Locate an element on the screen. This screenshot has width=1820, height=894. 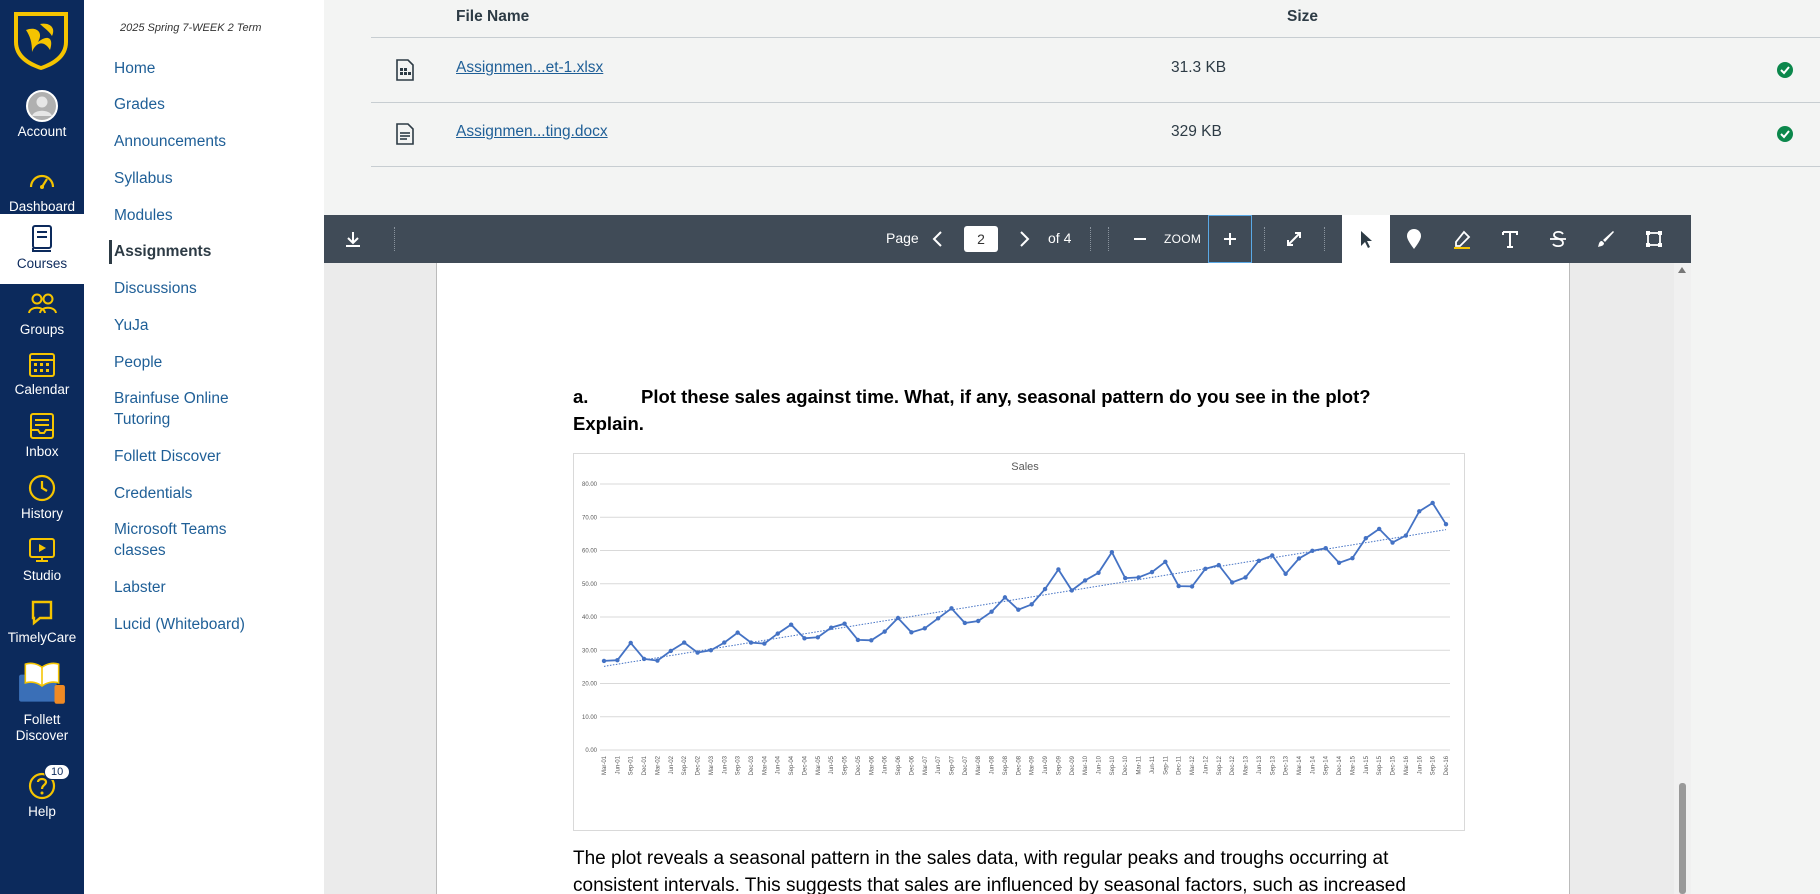
course-nav-discussions: Discussions is located at coordinates (214, 288).